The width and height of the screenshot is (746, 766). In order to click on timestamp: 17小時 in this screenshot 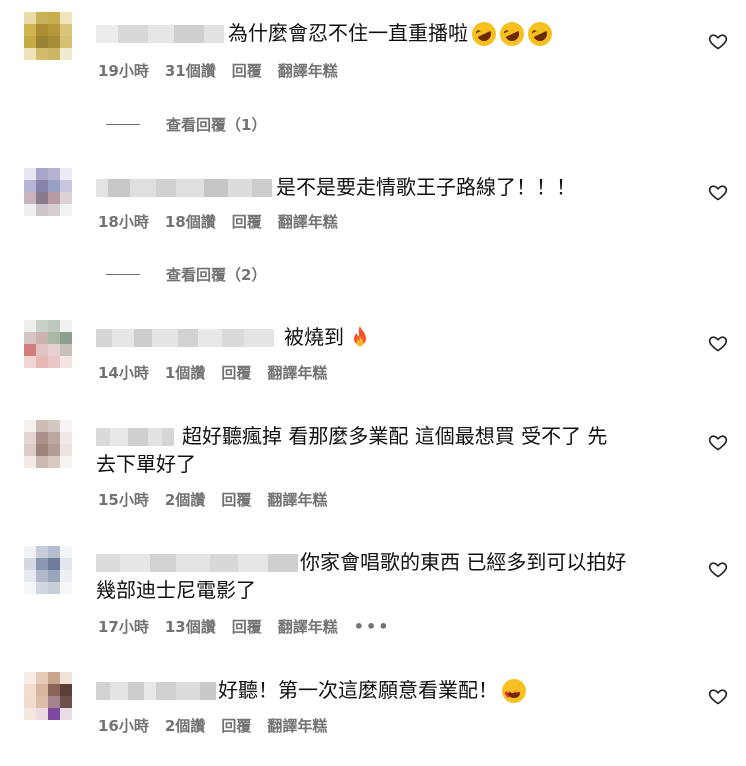, I will do `click(123, 627)`.